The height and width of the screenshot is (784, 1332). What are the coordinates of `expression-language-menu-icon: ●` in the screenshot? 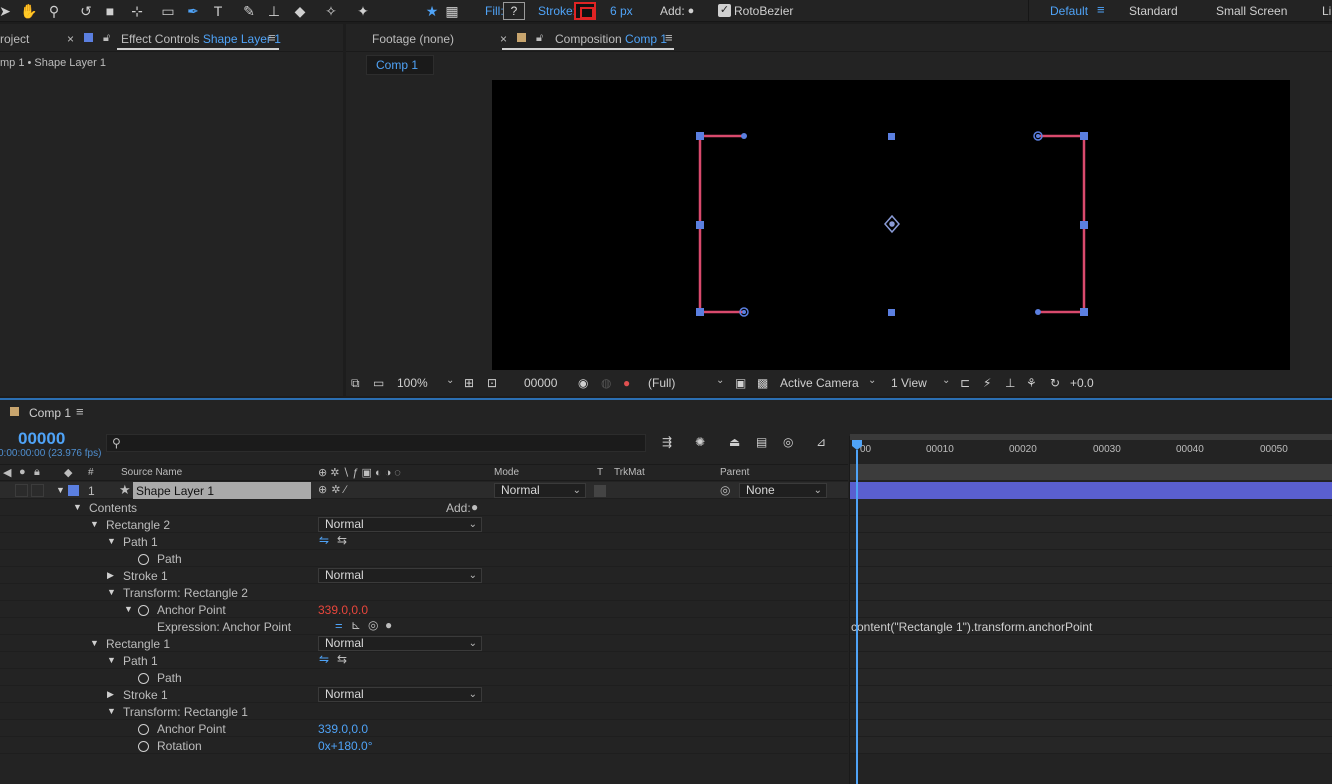 It's located at (388, 625).